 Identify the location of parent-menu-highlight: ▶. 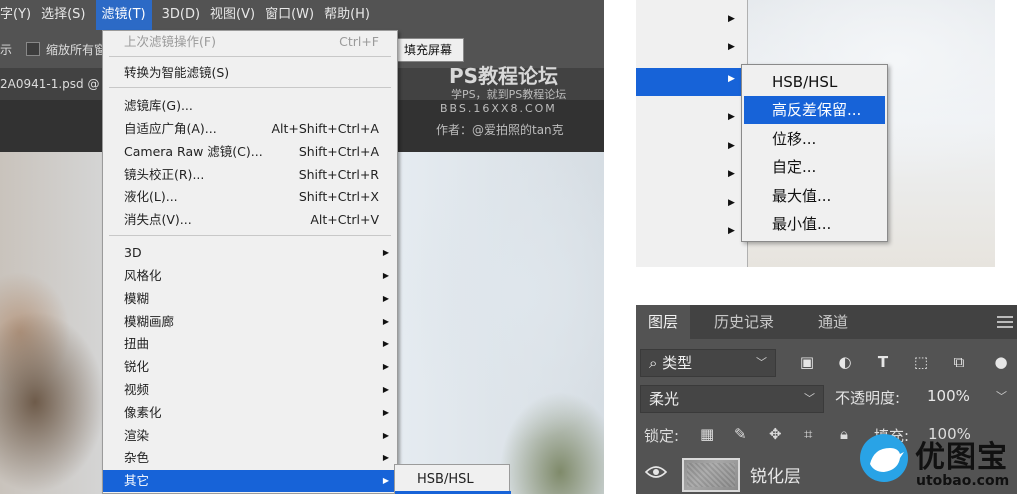
(690, 82).